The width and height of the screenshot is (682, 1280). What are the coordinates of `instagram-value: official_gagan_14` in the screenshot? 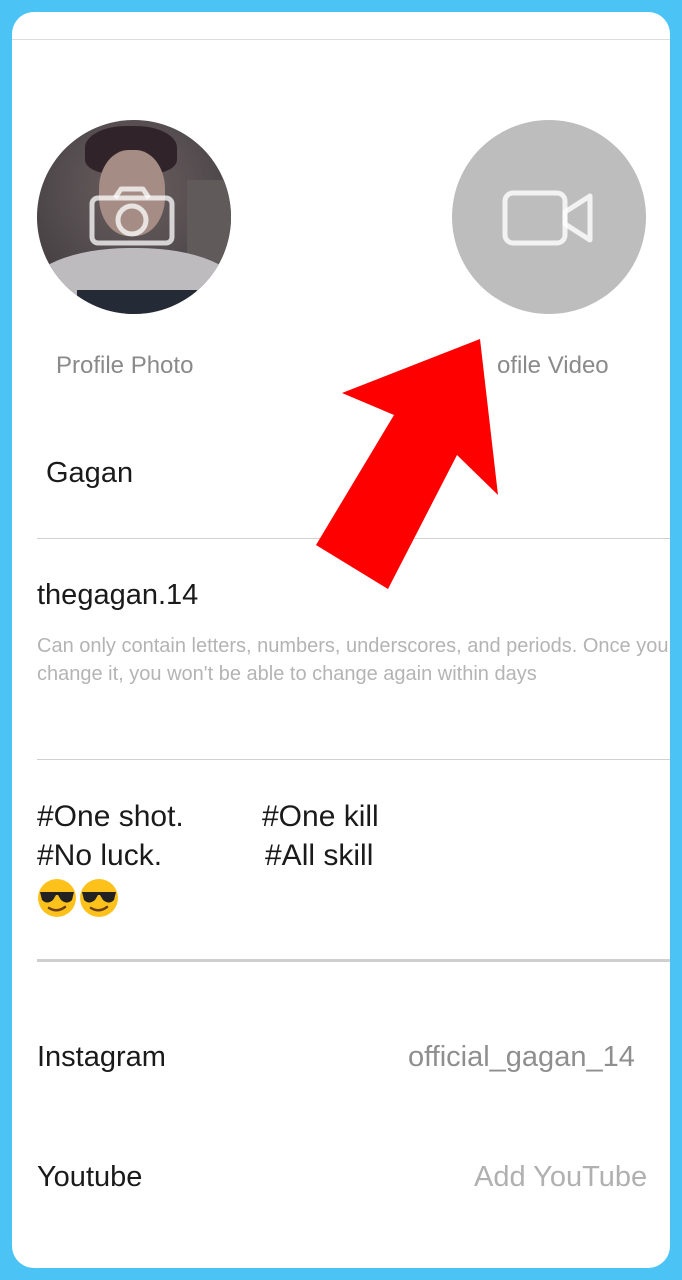 It's located at (521, 1057).